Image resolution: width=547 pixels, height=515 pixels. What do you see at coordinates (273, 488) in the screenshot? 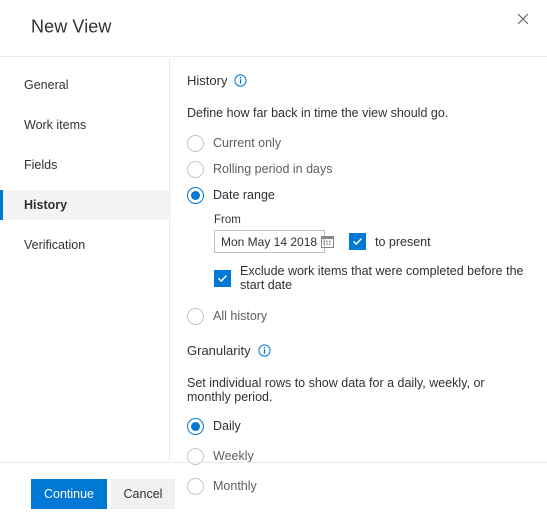
I see `dialog-footer: Continue Cancel` at bounding box center [273, 488].